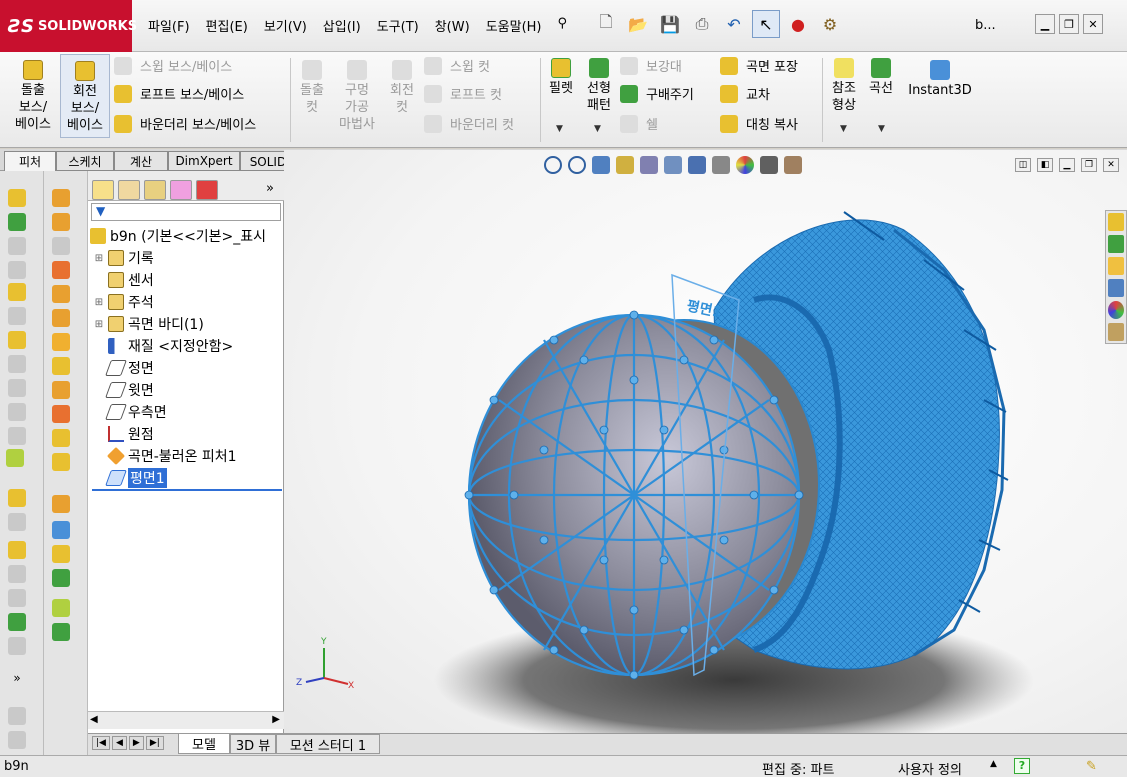 The height and width of the screenshot is (777, 1127). What do you see at coordinates (734, 24) in the screenshot?
I see `undo-icon: ↶` at bounding box center [734, 24].